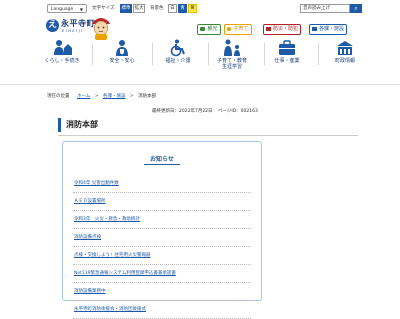 The height and width of the screenshot is (319, 400). I want to click on read-aloud-field: 音声読み上げ, so click(325, 8).